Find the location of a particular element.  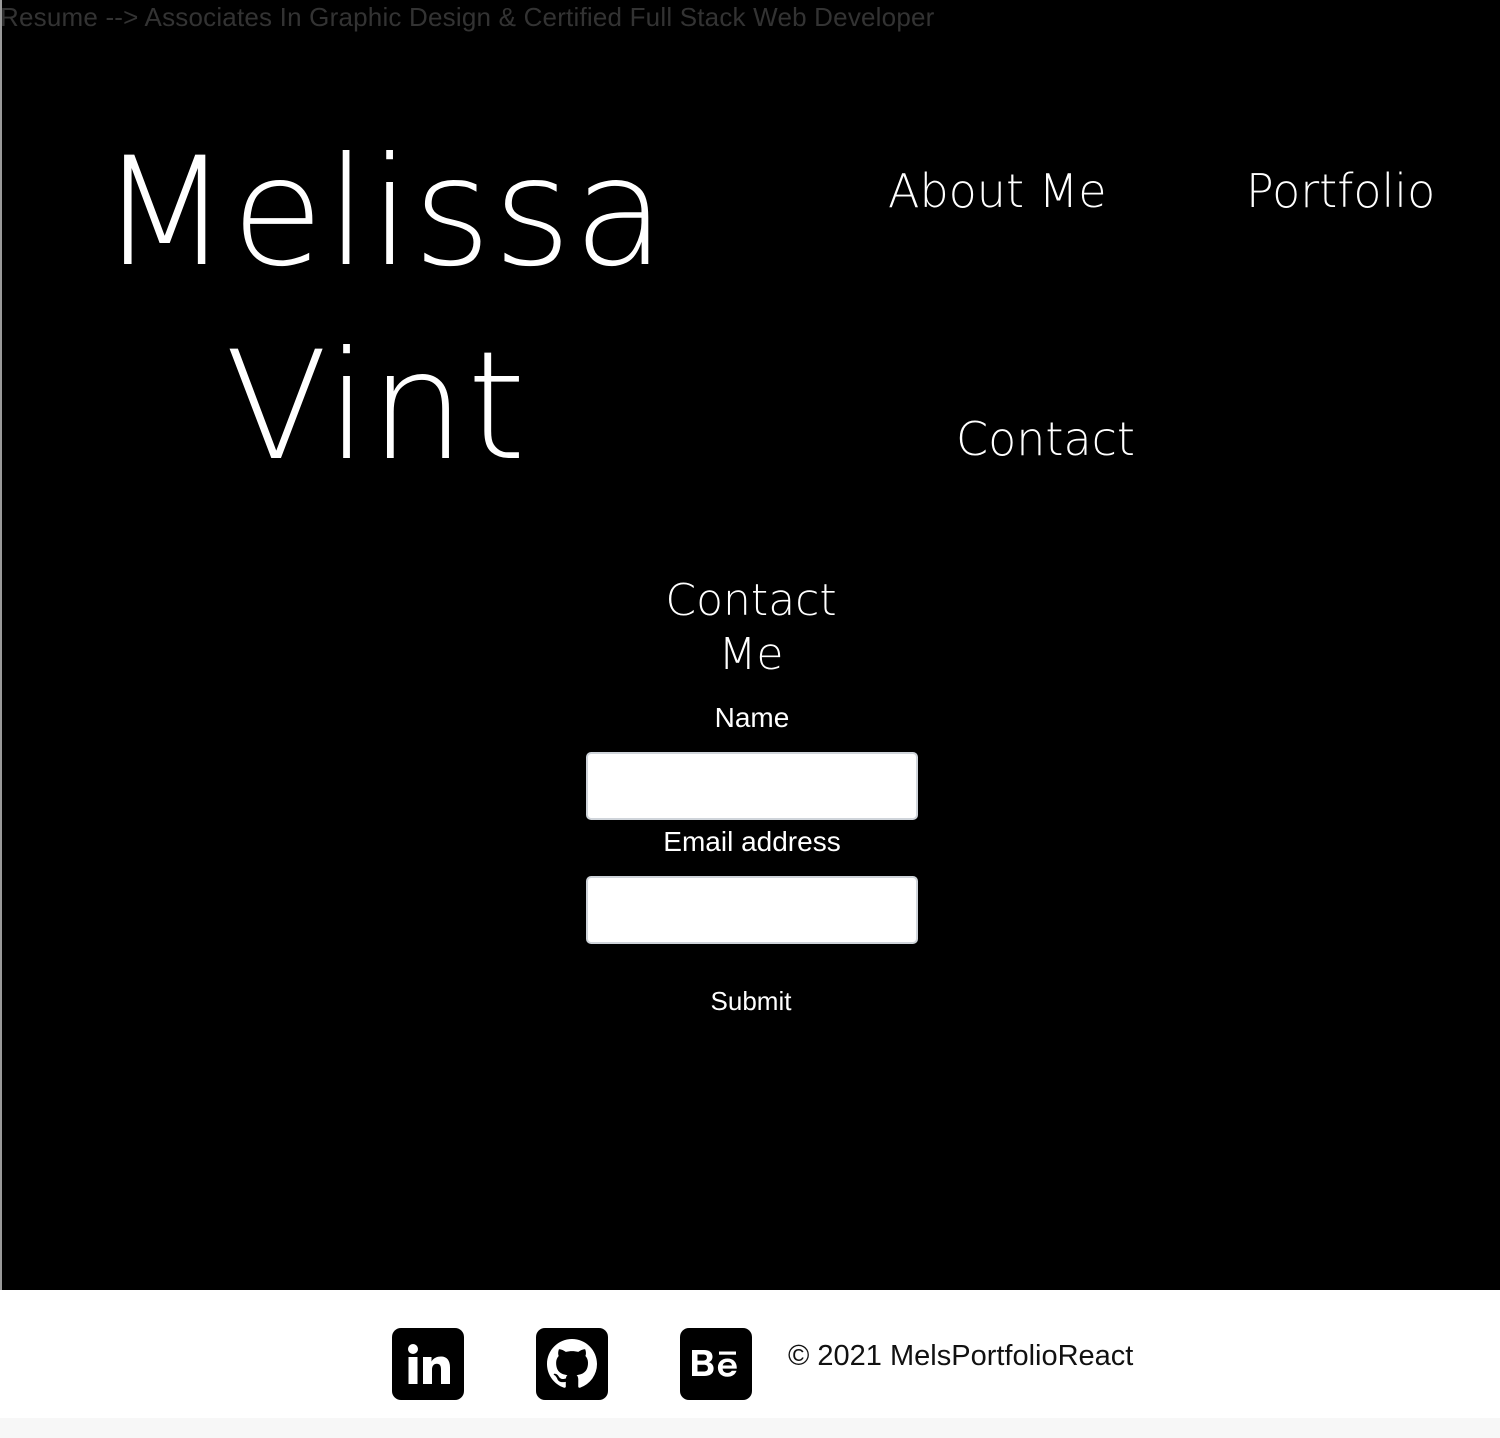

hero-last-name: Vint is located at coordinates (376, 407).